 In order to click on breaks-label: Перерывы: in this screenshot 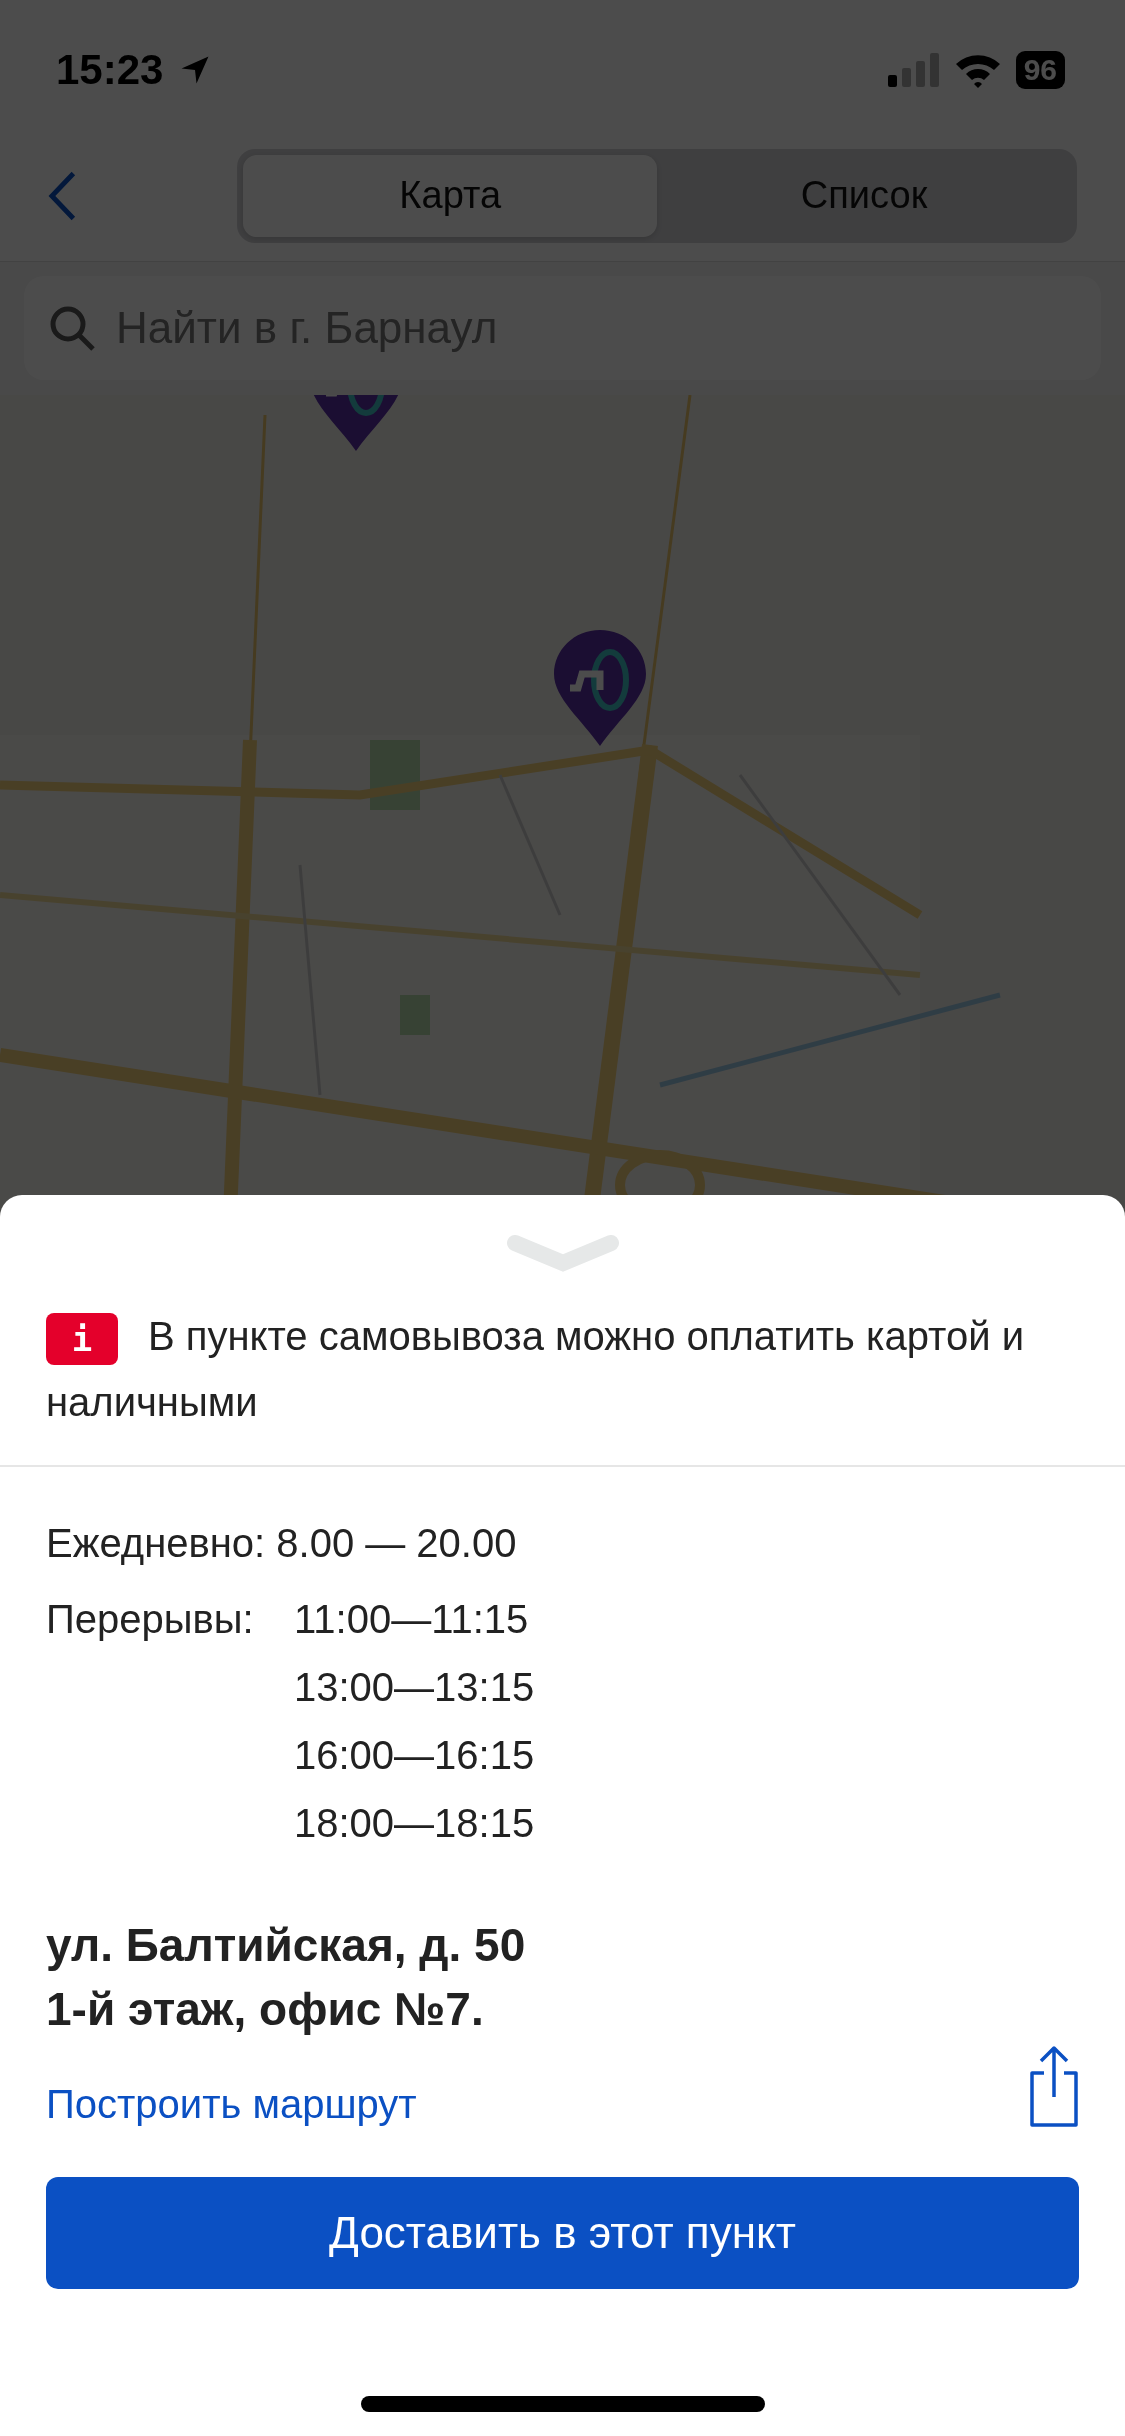, I will do `click(150, 1619)`.